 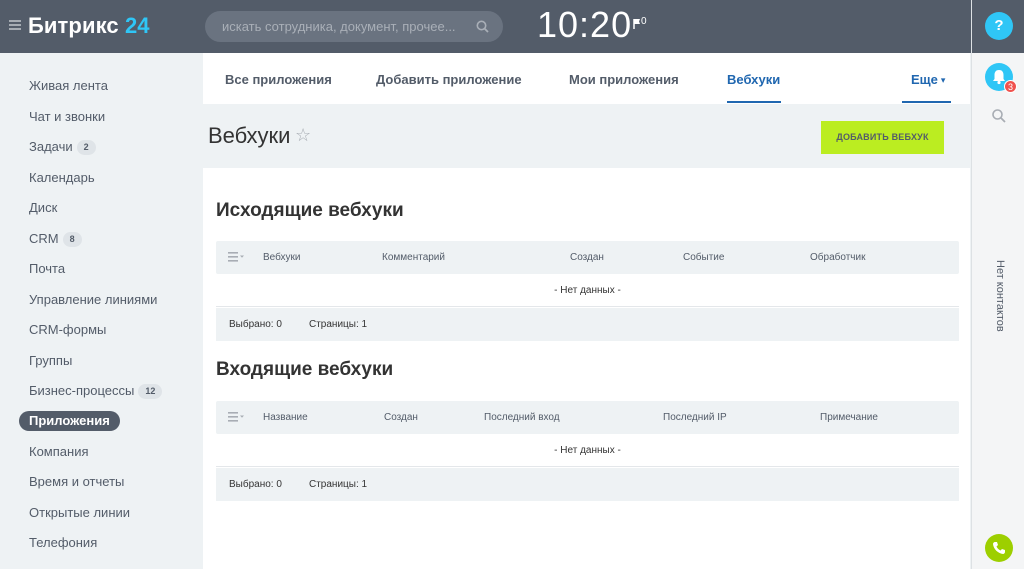 I want to click on tab-webhooks: Вебхуки, so click(x=753, y=79).